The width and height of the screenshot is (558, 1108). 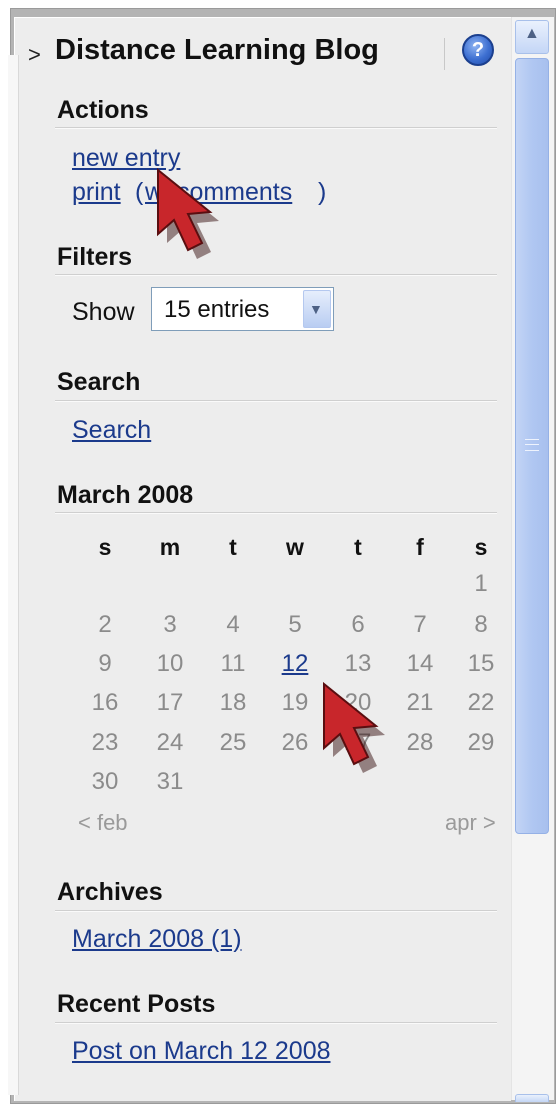 I want to click on scroll-up-arrow-icon: ▲, so click(x=532, y=33).